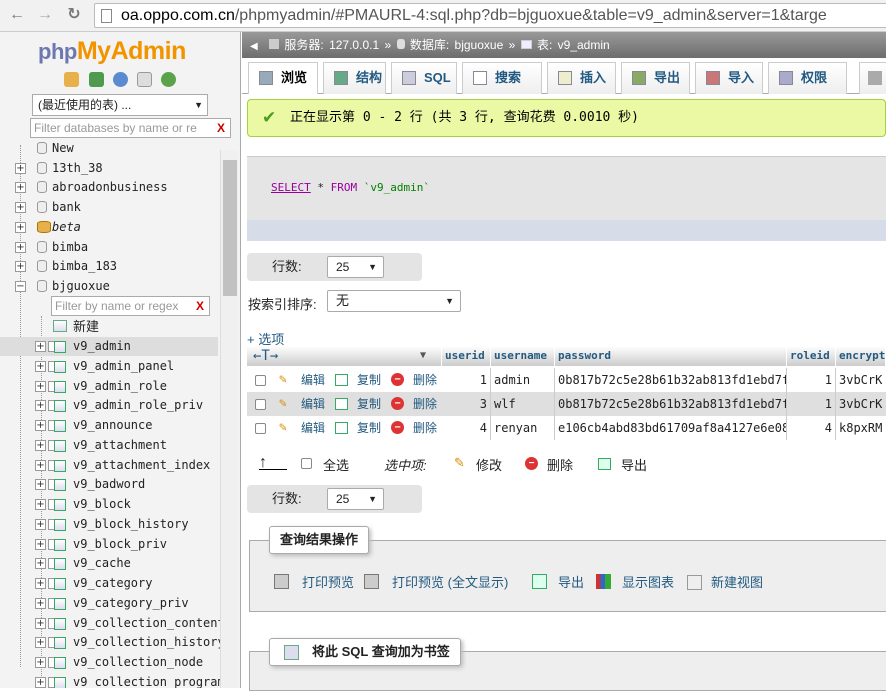 Image resolution: width=886 pixels, height=691 pixels. I want to click on expand-toggle-icon: −, so click(20, 286).